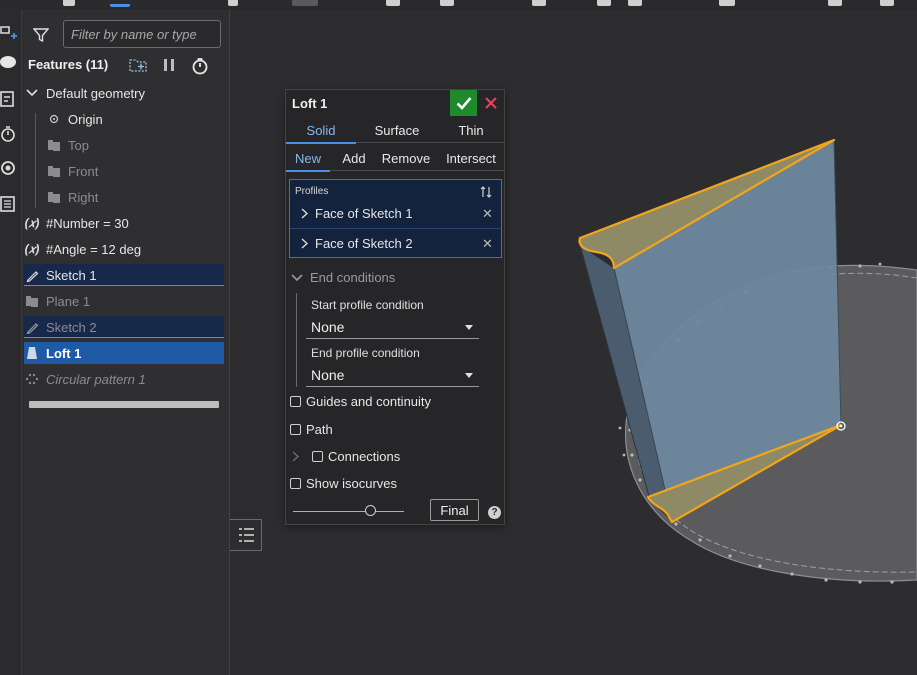 This screenshot has height=675, width=917. I want to click on preview-slider-thumb, so click(370, 510).